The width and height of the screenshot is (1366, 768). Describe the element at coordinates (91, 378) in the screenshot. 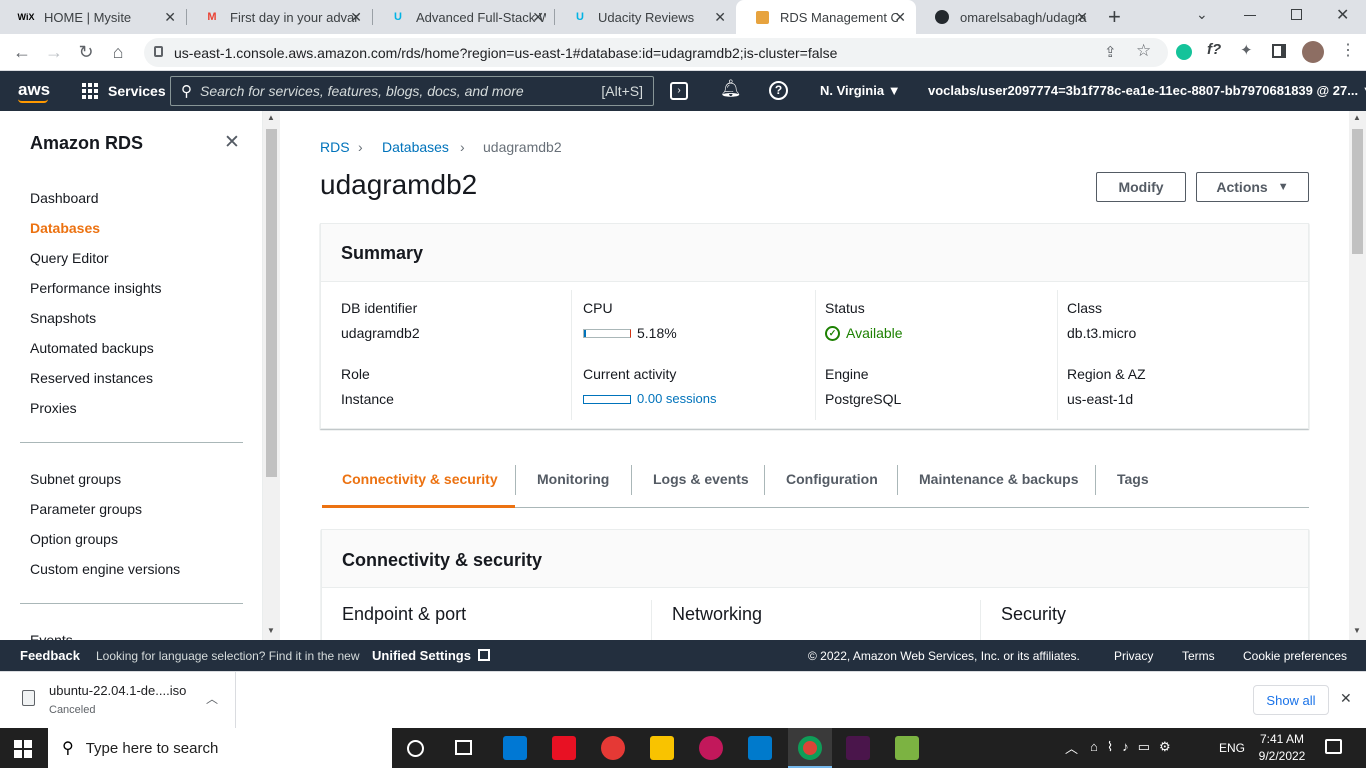

I see `sidebar-item-reserved-instances: Reserved instances` at that location.